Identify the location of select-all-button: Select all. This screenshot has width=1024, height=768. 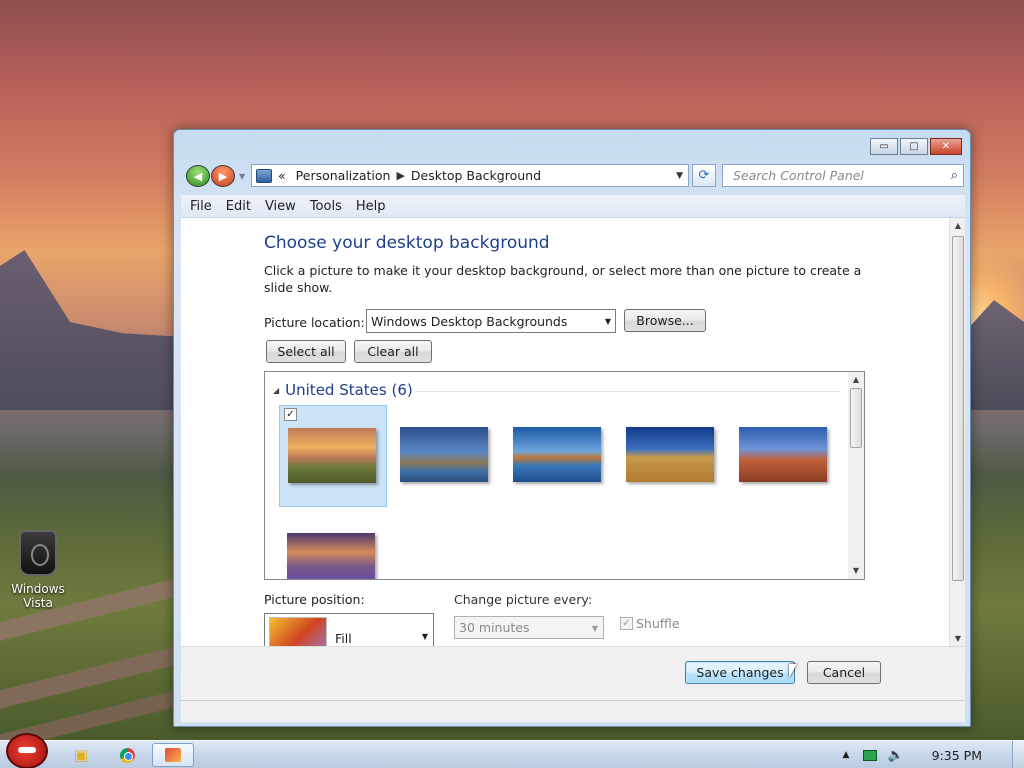
(306, 351).